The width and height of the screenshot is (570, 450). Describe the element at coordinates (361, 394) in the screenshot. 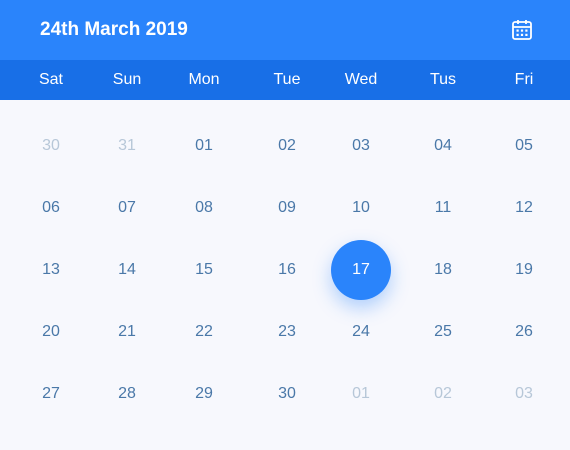

I see `day-cell-outside-month: 01` at that location.